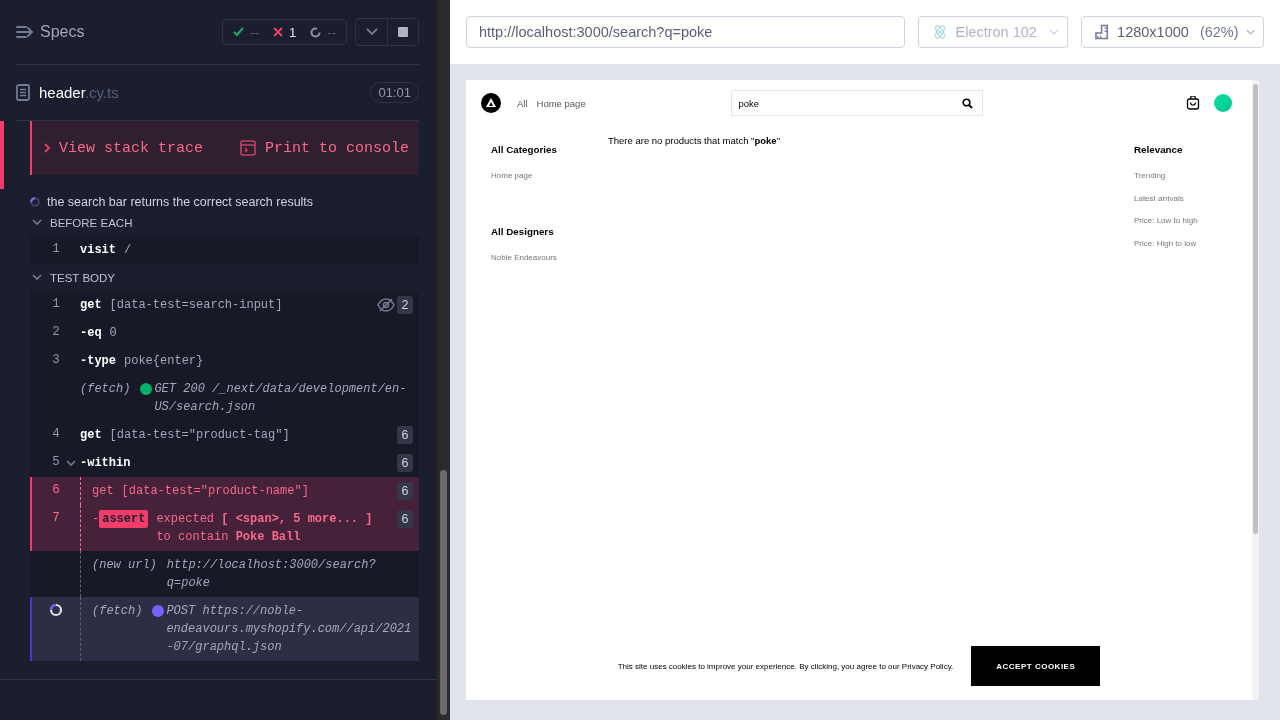 This screenshot has height=720, width=1280. I want to click on command-row: 5 -within 6, so click(224, 463).